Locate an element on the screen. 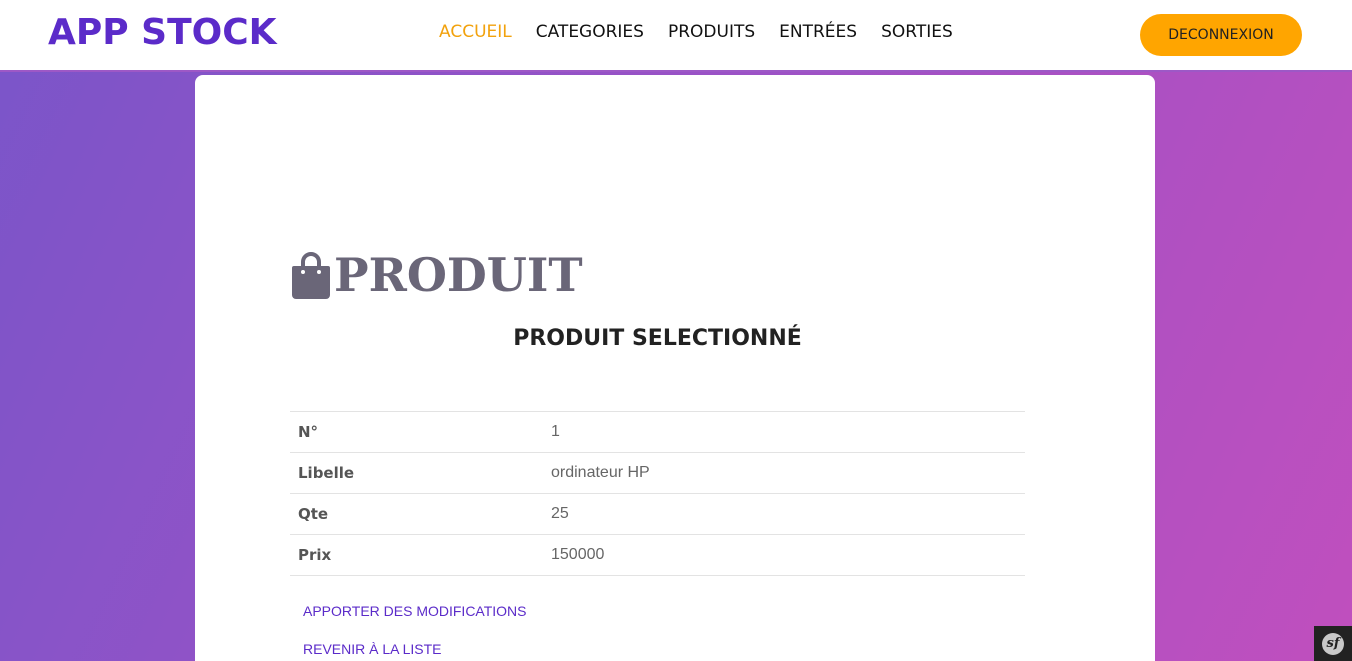 Image resolution: width=1352 pixels, height=661 pixels. shopping-bag-icon is located at coordinates (311, 275).